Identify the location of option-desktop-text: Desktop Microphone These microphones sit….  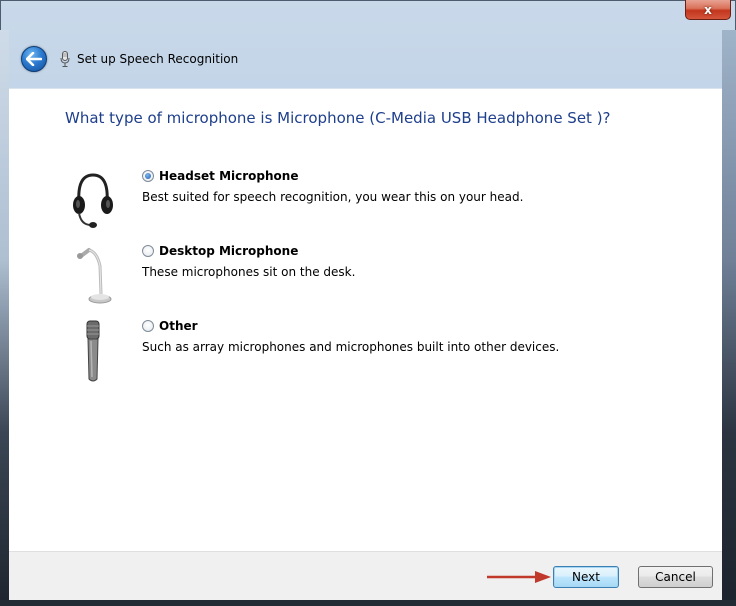
(248, 261).